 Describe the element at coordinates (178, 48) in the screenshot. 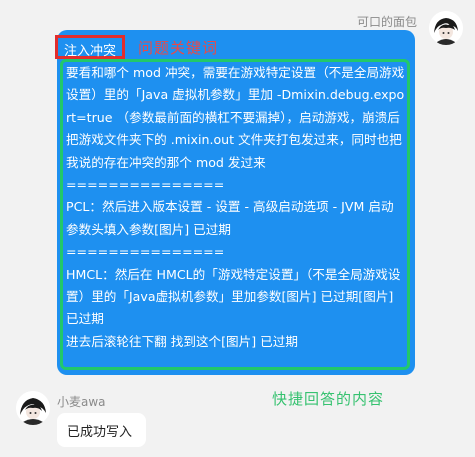

I see `keyword-annotation: 问题关键词` at that location.